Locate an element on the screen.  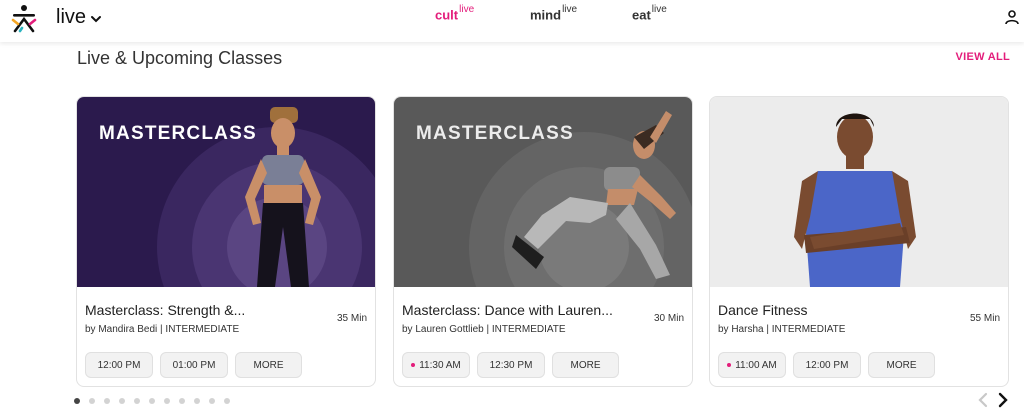
top-navigation-bar: live cultlive mindlive eatlive is located at coordinates (512, 21).